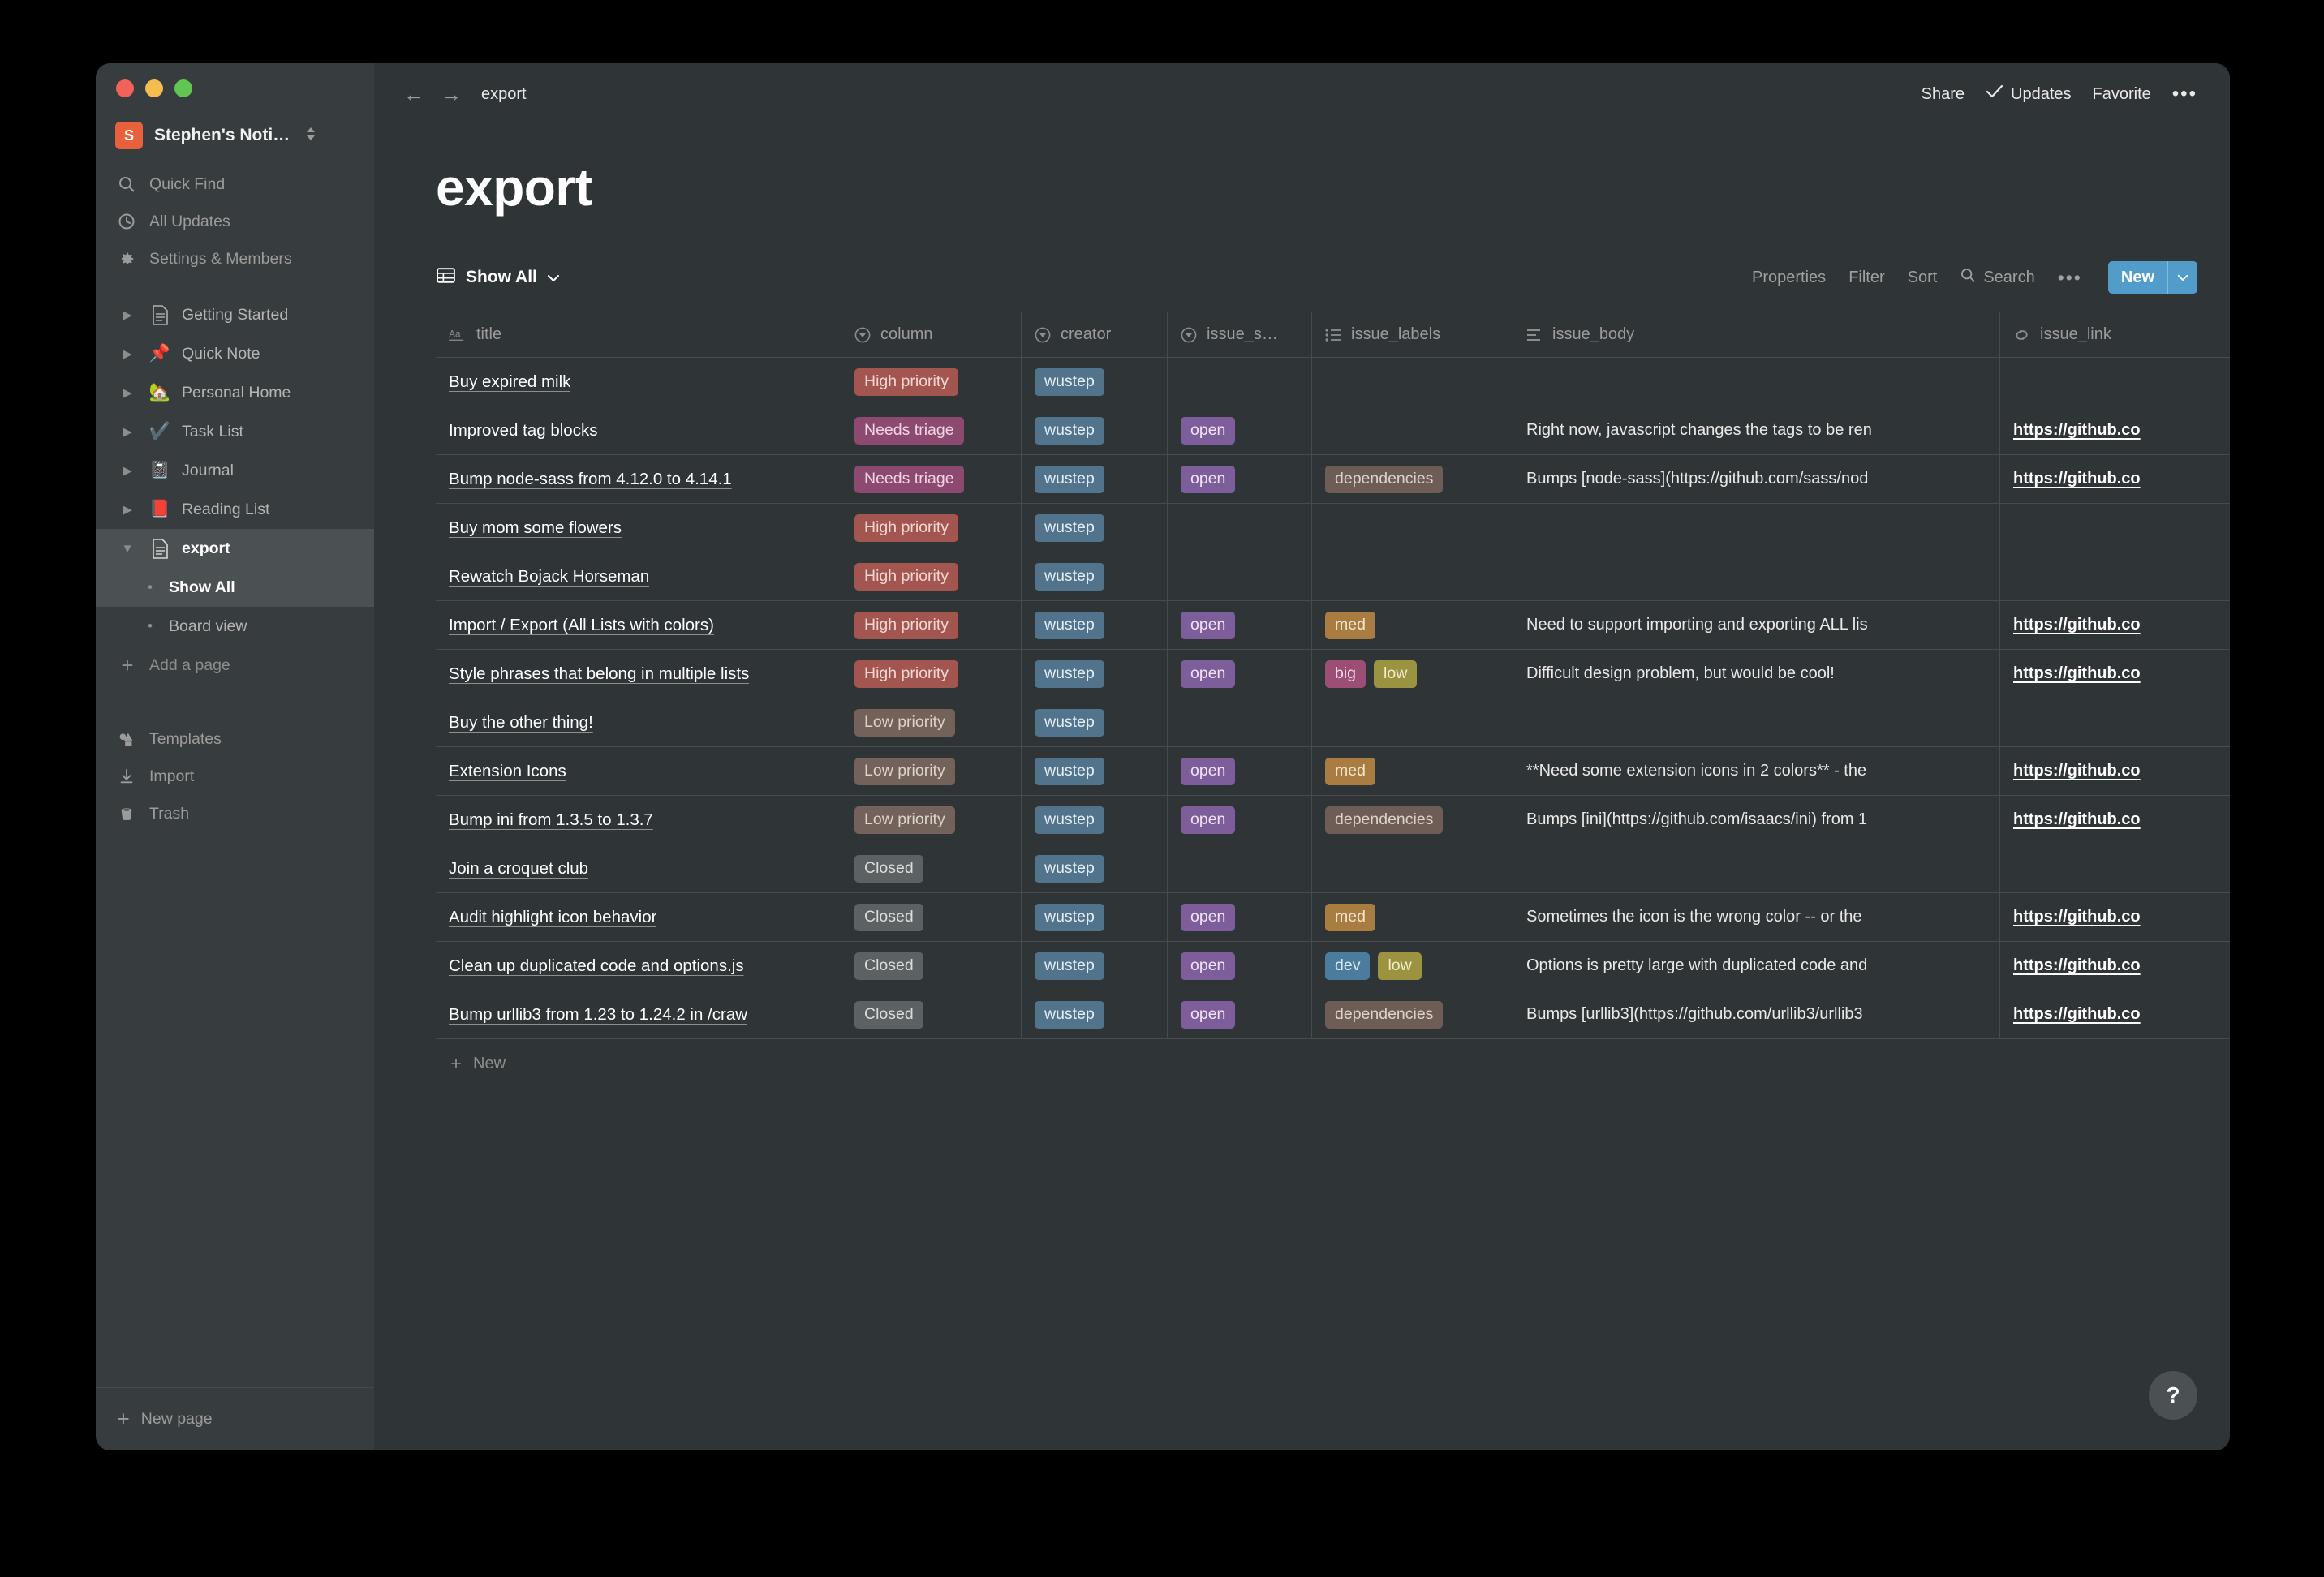 The width and height of the screenshot is (2324, 1577). I want to click on cell-title: Extension Icons, so click(638, 771).